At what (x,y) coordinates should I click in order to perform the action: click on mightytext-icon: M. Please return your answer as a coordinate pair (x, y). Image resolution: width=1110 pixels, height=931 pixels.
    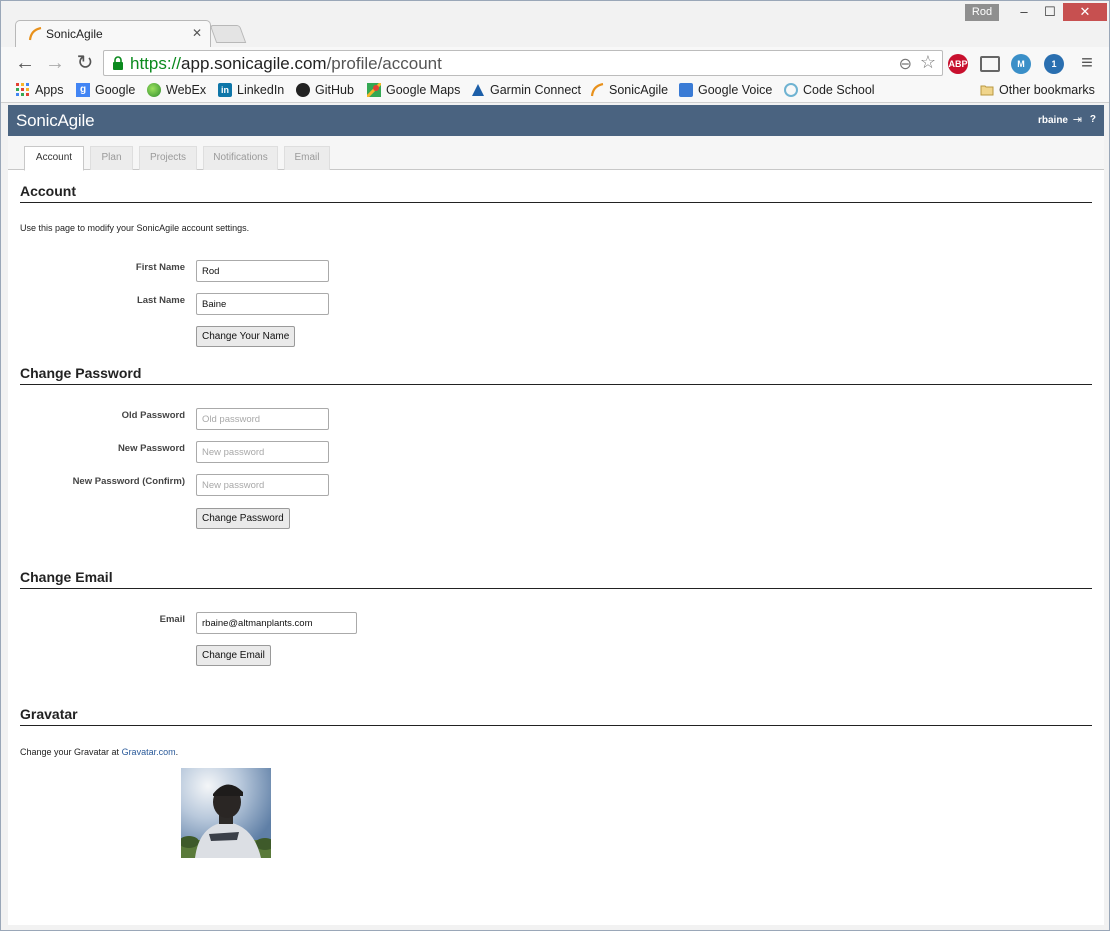
    Looking at the image, I should click on (1021, 64).